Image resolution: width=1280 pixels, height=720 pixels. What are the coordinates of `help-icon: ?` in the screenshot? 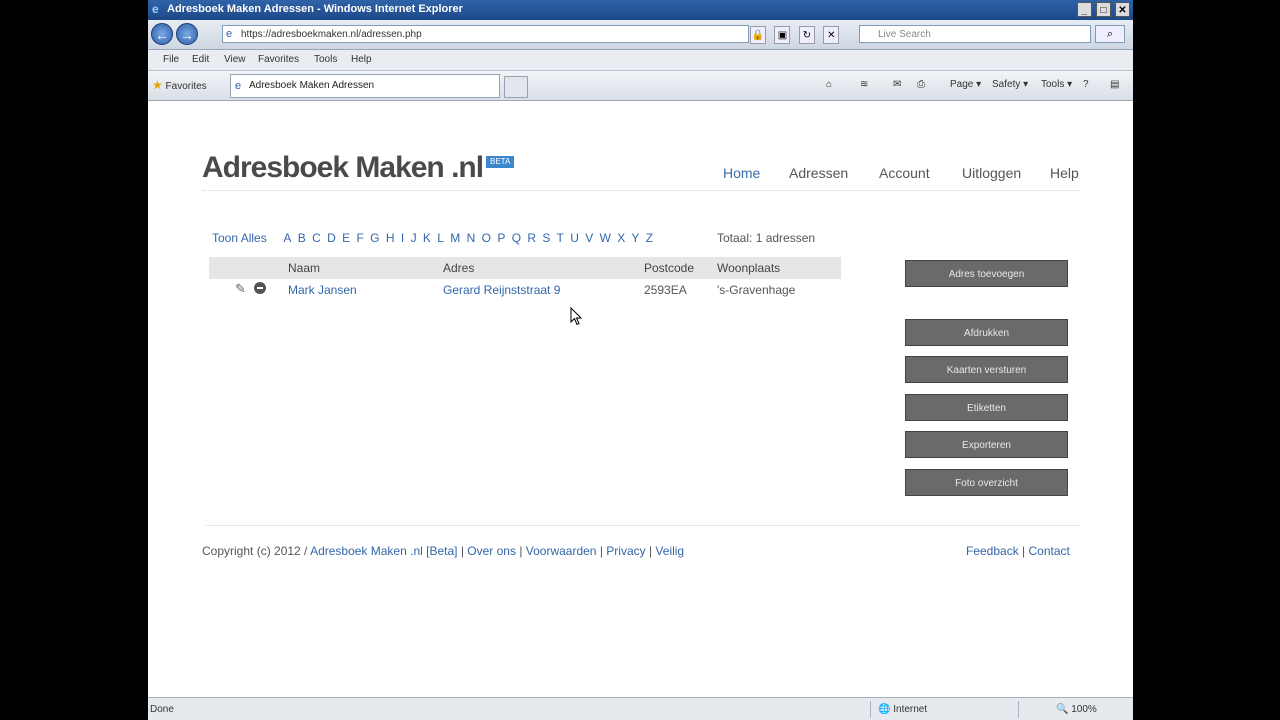 It's located at (1086, 84).